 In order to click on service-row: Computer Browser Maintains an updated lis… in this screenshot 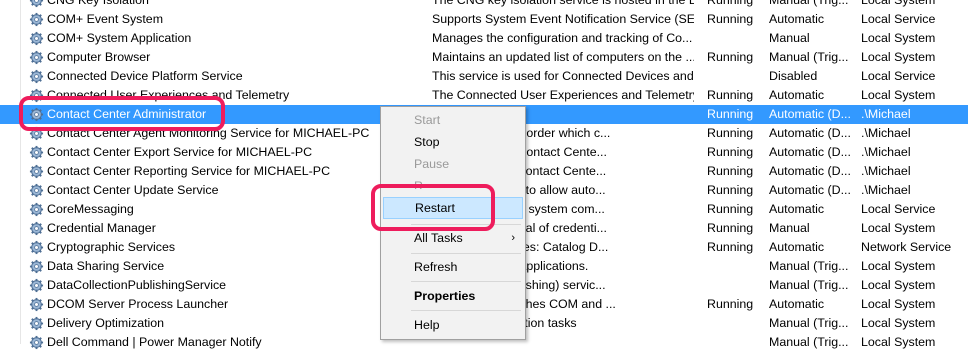, I will do `click(484, 57)`.